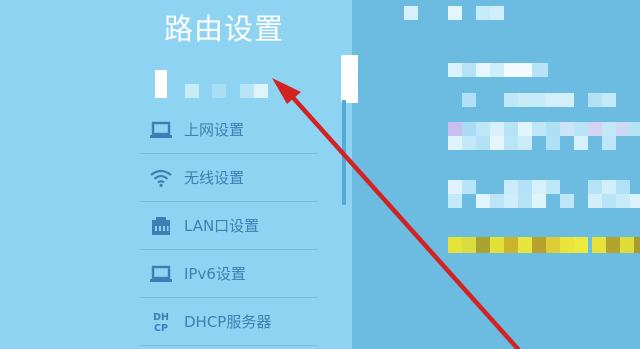 This screenshot has height=349, width=640. Describe the element at coordinates (161, 178) in the screenshot. I see `wifi-icon` at that location.